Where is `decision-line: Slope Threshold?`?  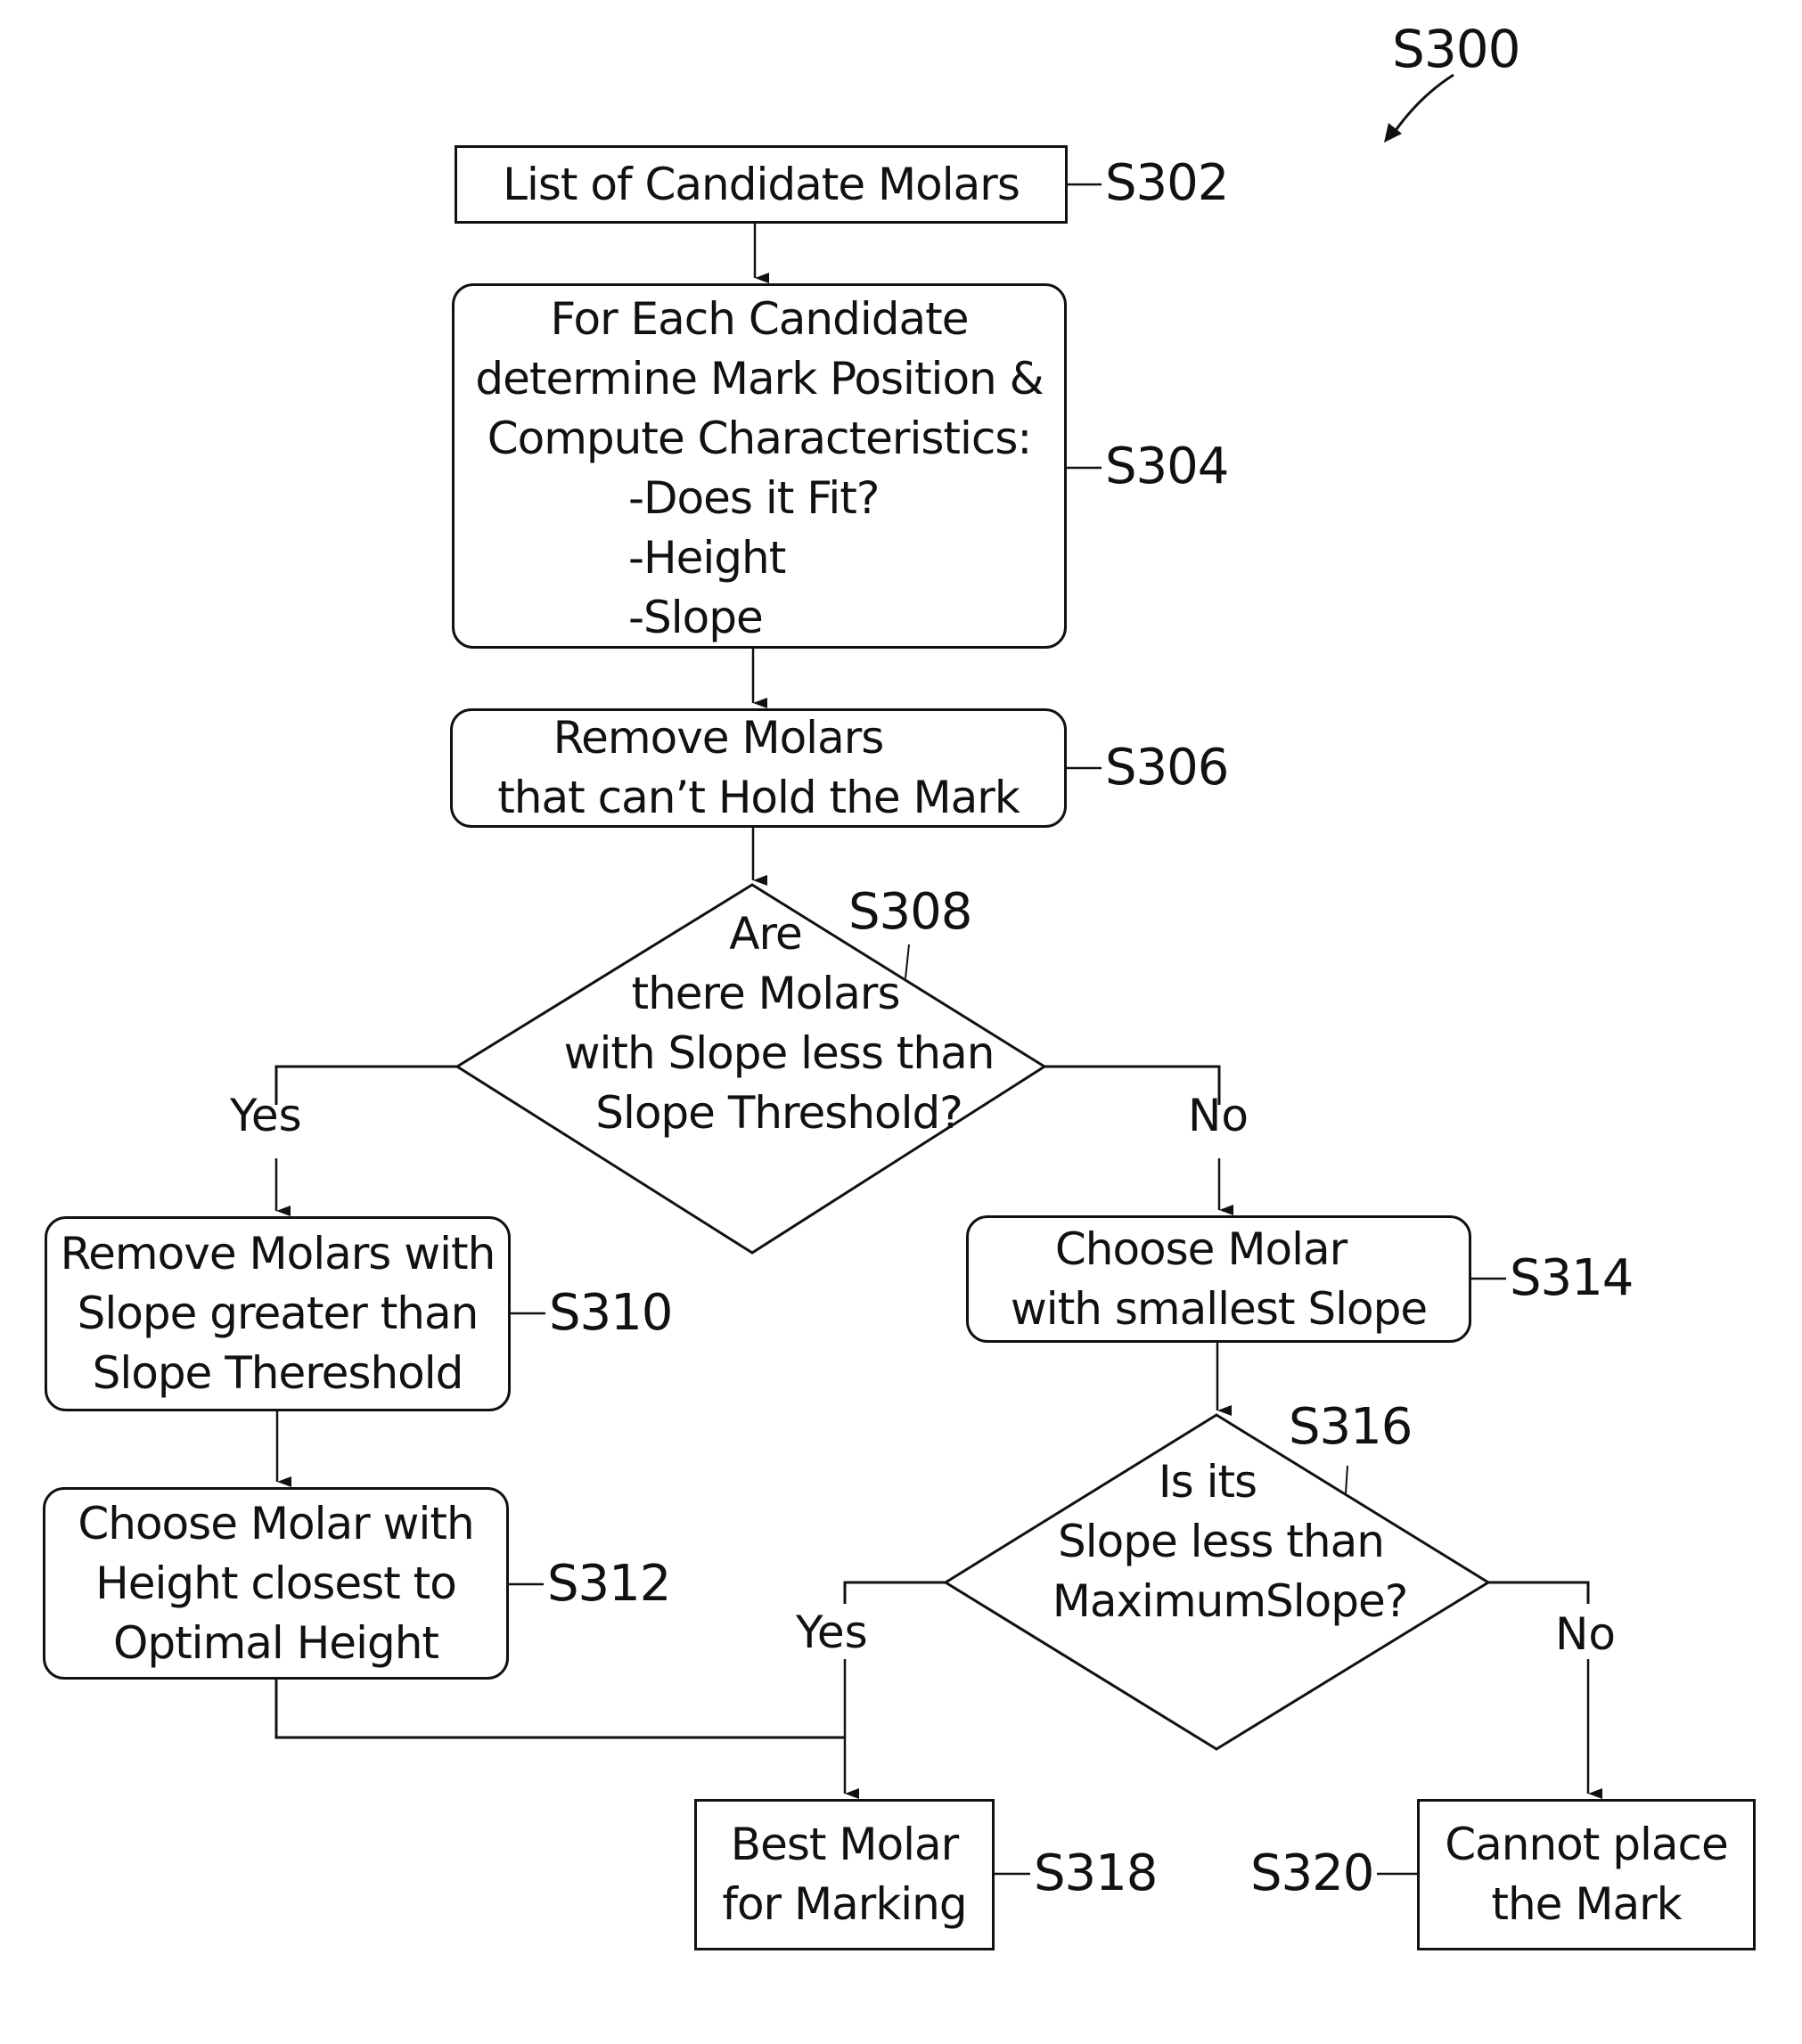 decision-line: Slope Threshold? is located at coordinates (779, 1113).